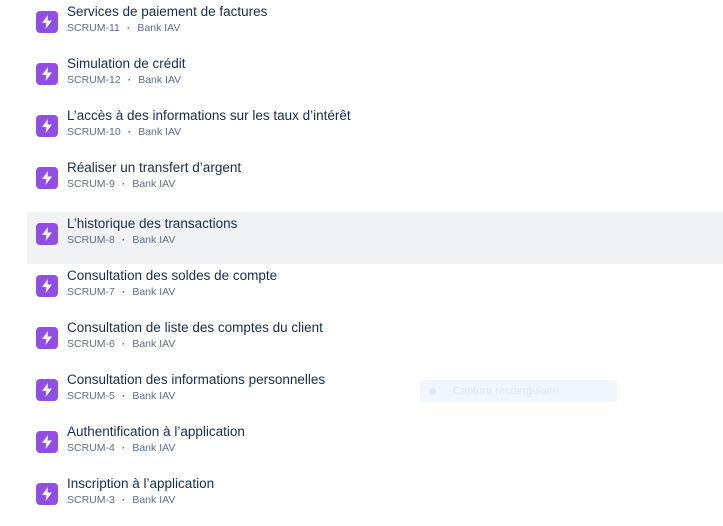  I want to click on item-meta: SCRUM-12 · Bank IAV, so click(124, 80).